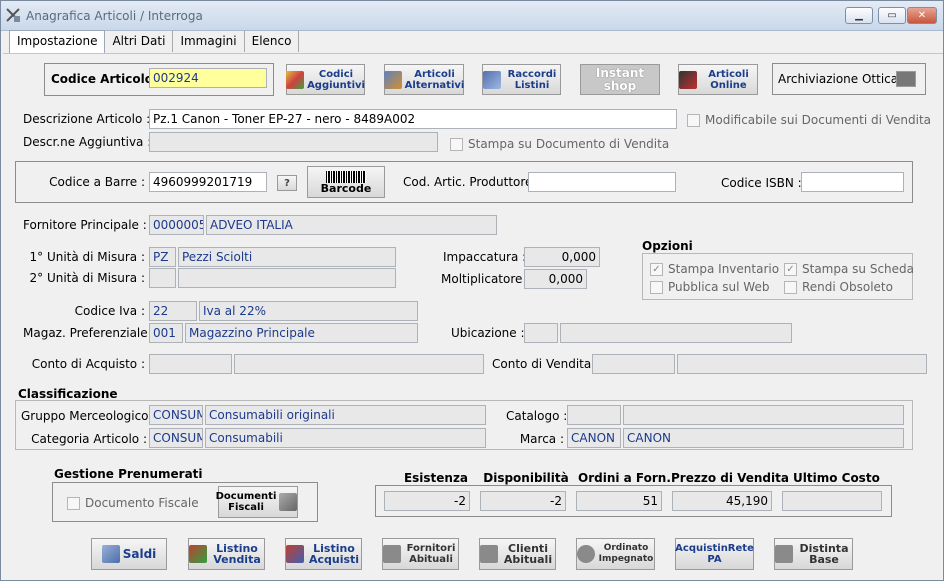 This screenshot has width=944, height=581. Describe the element at coordinates (906, 79) in the screenshot. I see `scanner-icon` at that location.